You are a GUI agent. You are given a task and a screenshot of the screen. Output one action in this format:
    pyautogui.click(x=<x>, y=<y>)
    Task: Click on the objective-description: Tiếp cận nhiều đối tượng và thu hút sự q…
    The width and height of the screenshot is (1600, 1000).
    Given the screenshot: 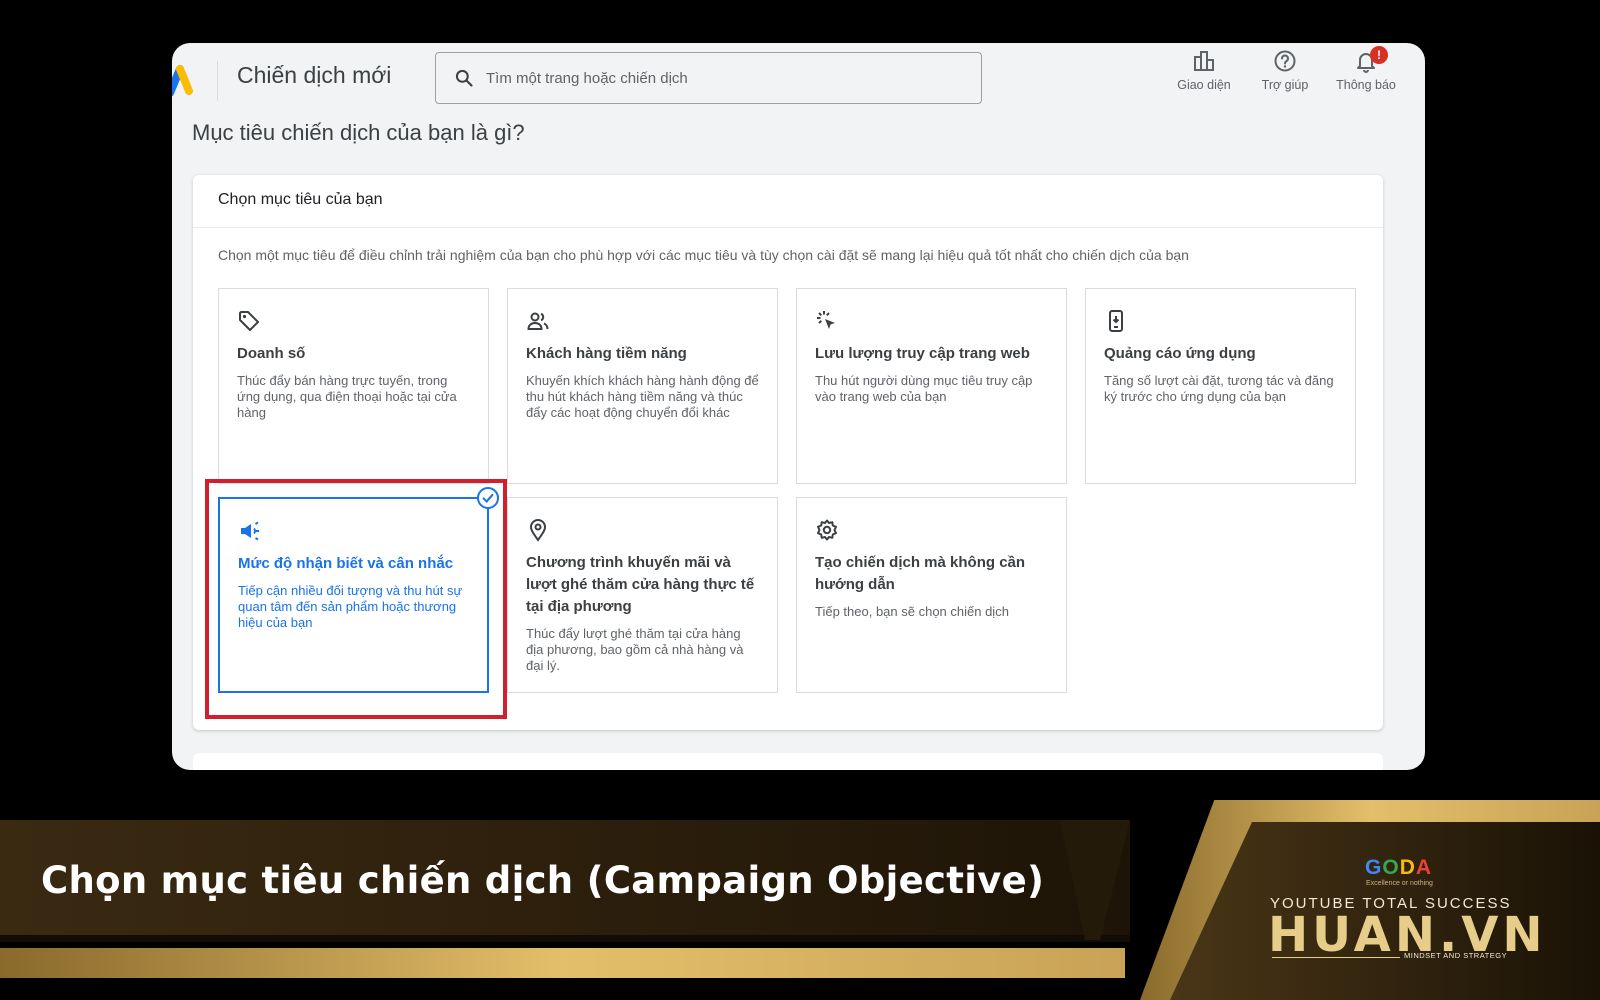 What is the action you would take?
    pyautogui.click(x=350, y=606)
    